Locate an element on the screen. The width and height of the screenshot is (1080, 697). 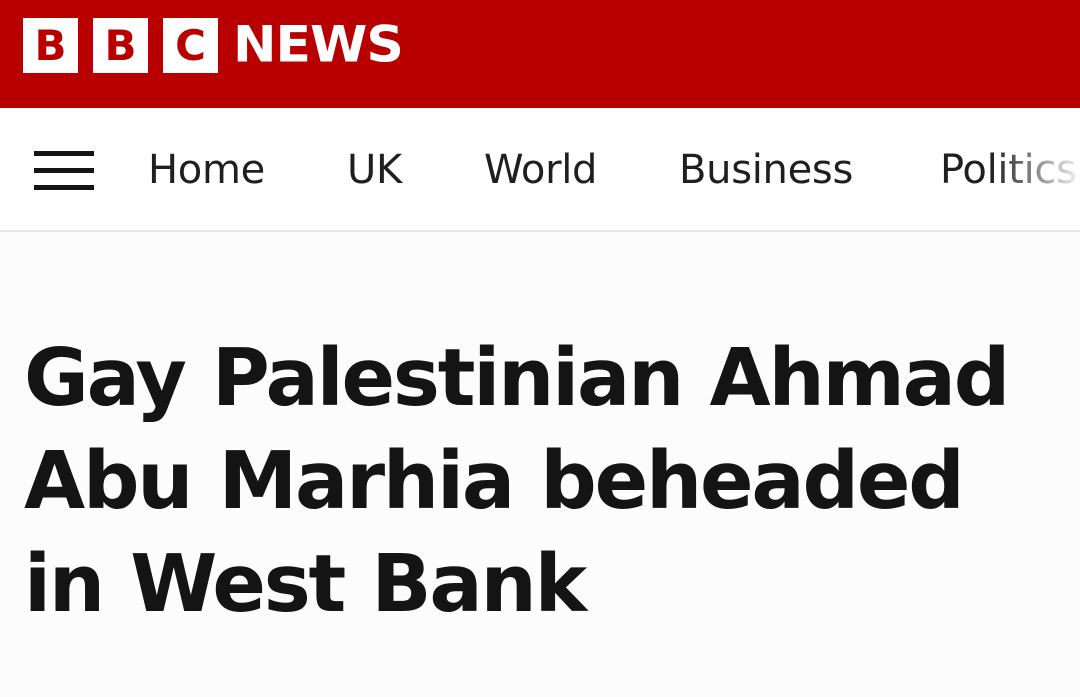
bbc-news-logo: B B C NEWS is located at coordinates (213, 45).